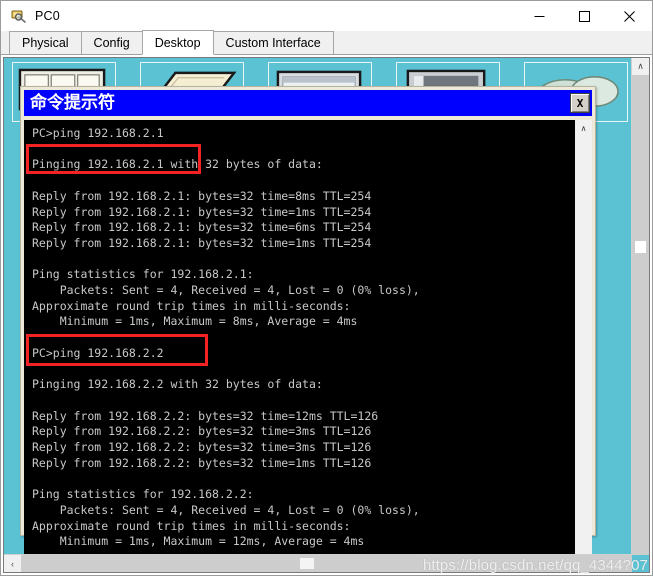 The image size is (653, 576). I want to click on scroll-up-icon: ∧, so click(640, 66).